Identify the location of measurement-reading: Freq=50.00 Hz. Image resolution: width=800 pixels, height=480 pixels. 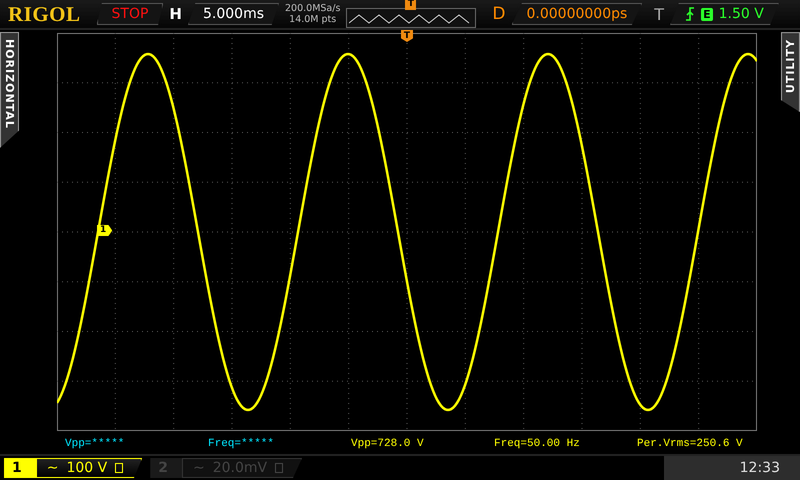
(537, 444).